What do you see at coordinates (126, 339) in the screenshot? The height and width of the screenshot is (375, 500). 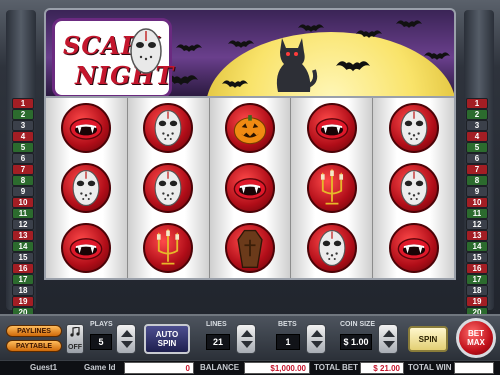 I see `plays-stepper` at bounding box center [126, 339].